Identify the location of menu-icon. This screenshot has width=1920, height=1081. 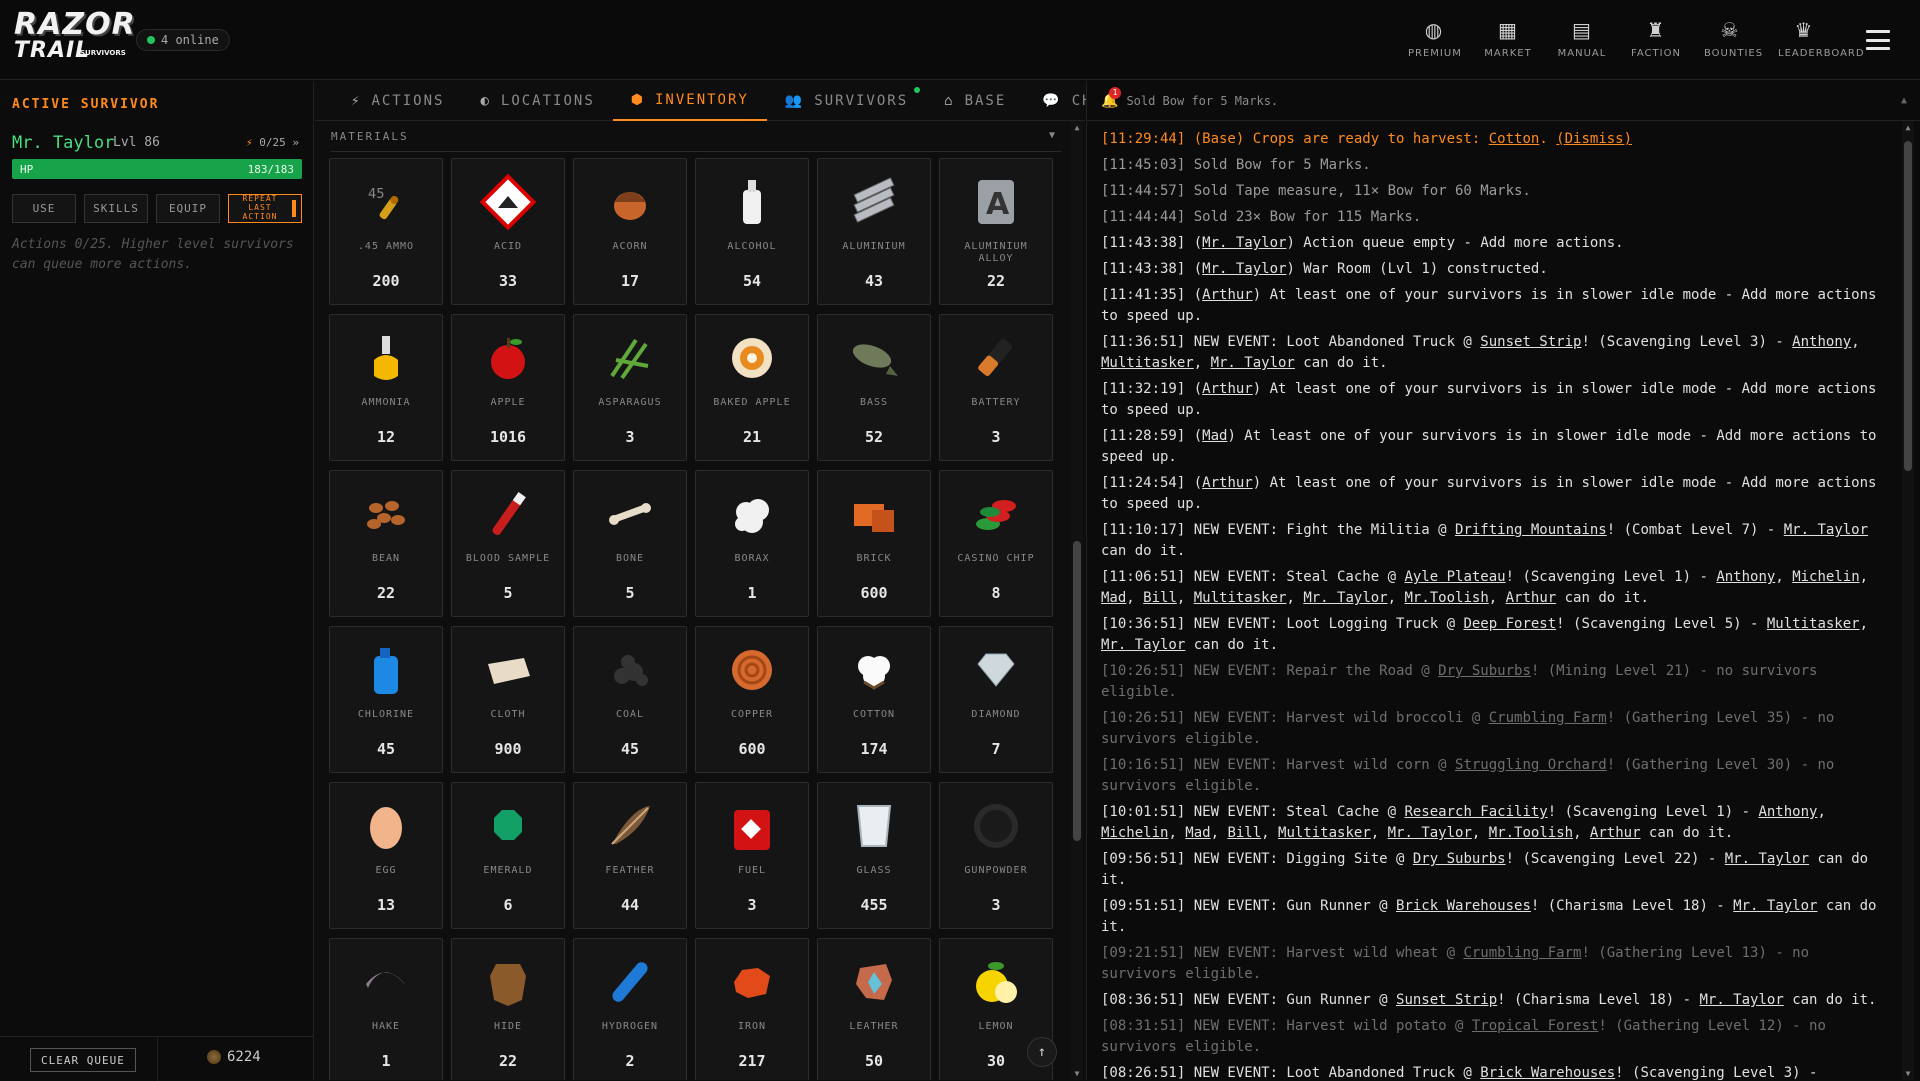
(1878, 40).